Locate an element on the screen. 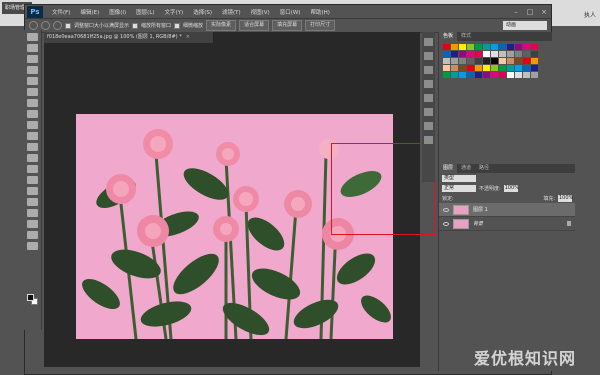  lasso-tool-icon is located at coordinates (32, 59).